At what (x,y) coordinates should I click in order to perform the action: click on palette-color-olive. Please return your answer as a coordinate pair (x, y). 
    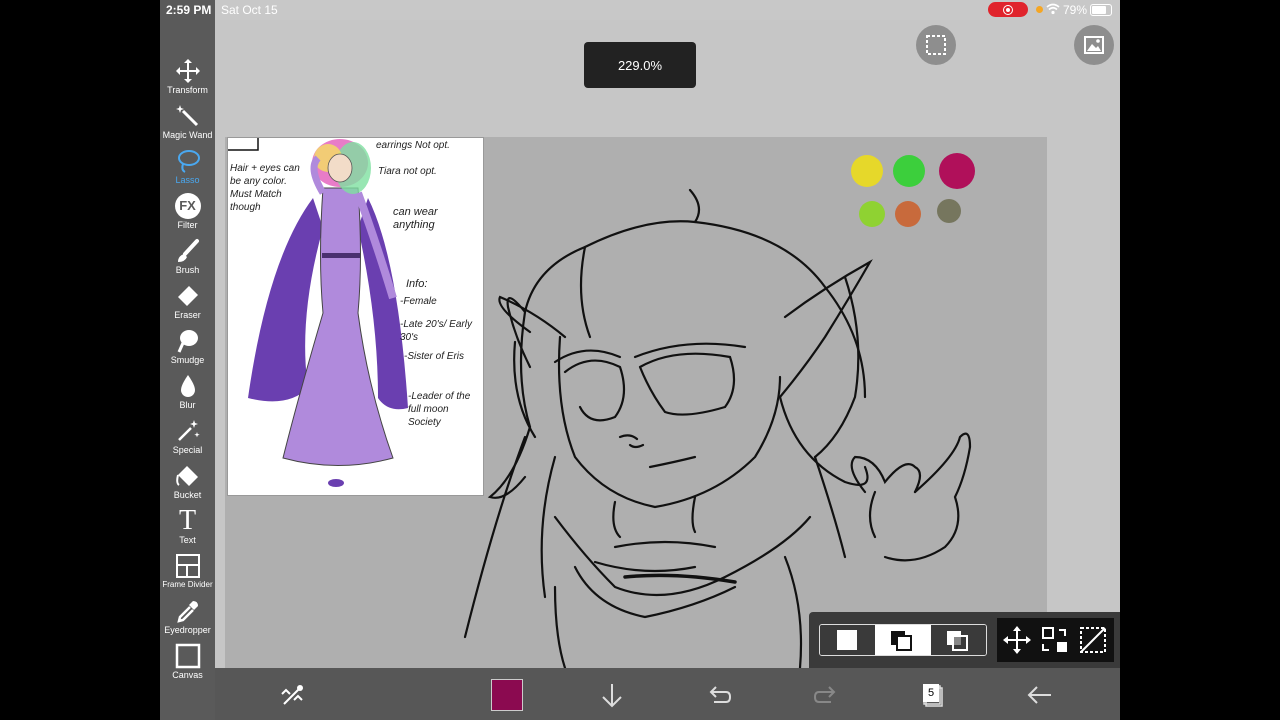
    Looking at the image, I should click on (949, 211).